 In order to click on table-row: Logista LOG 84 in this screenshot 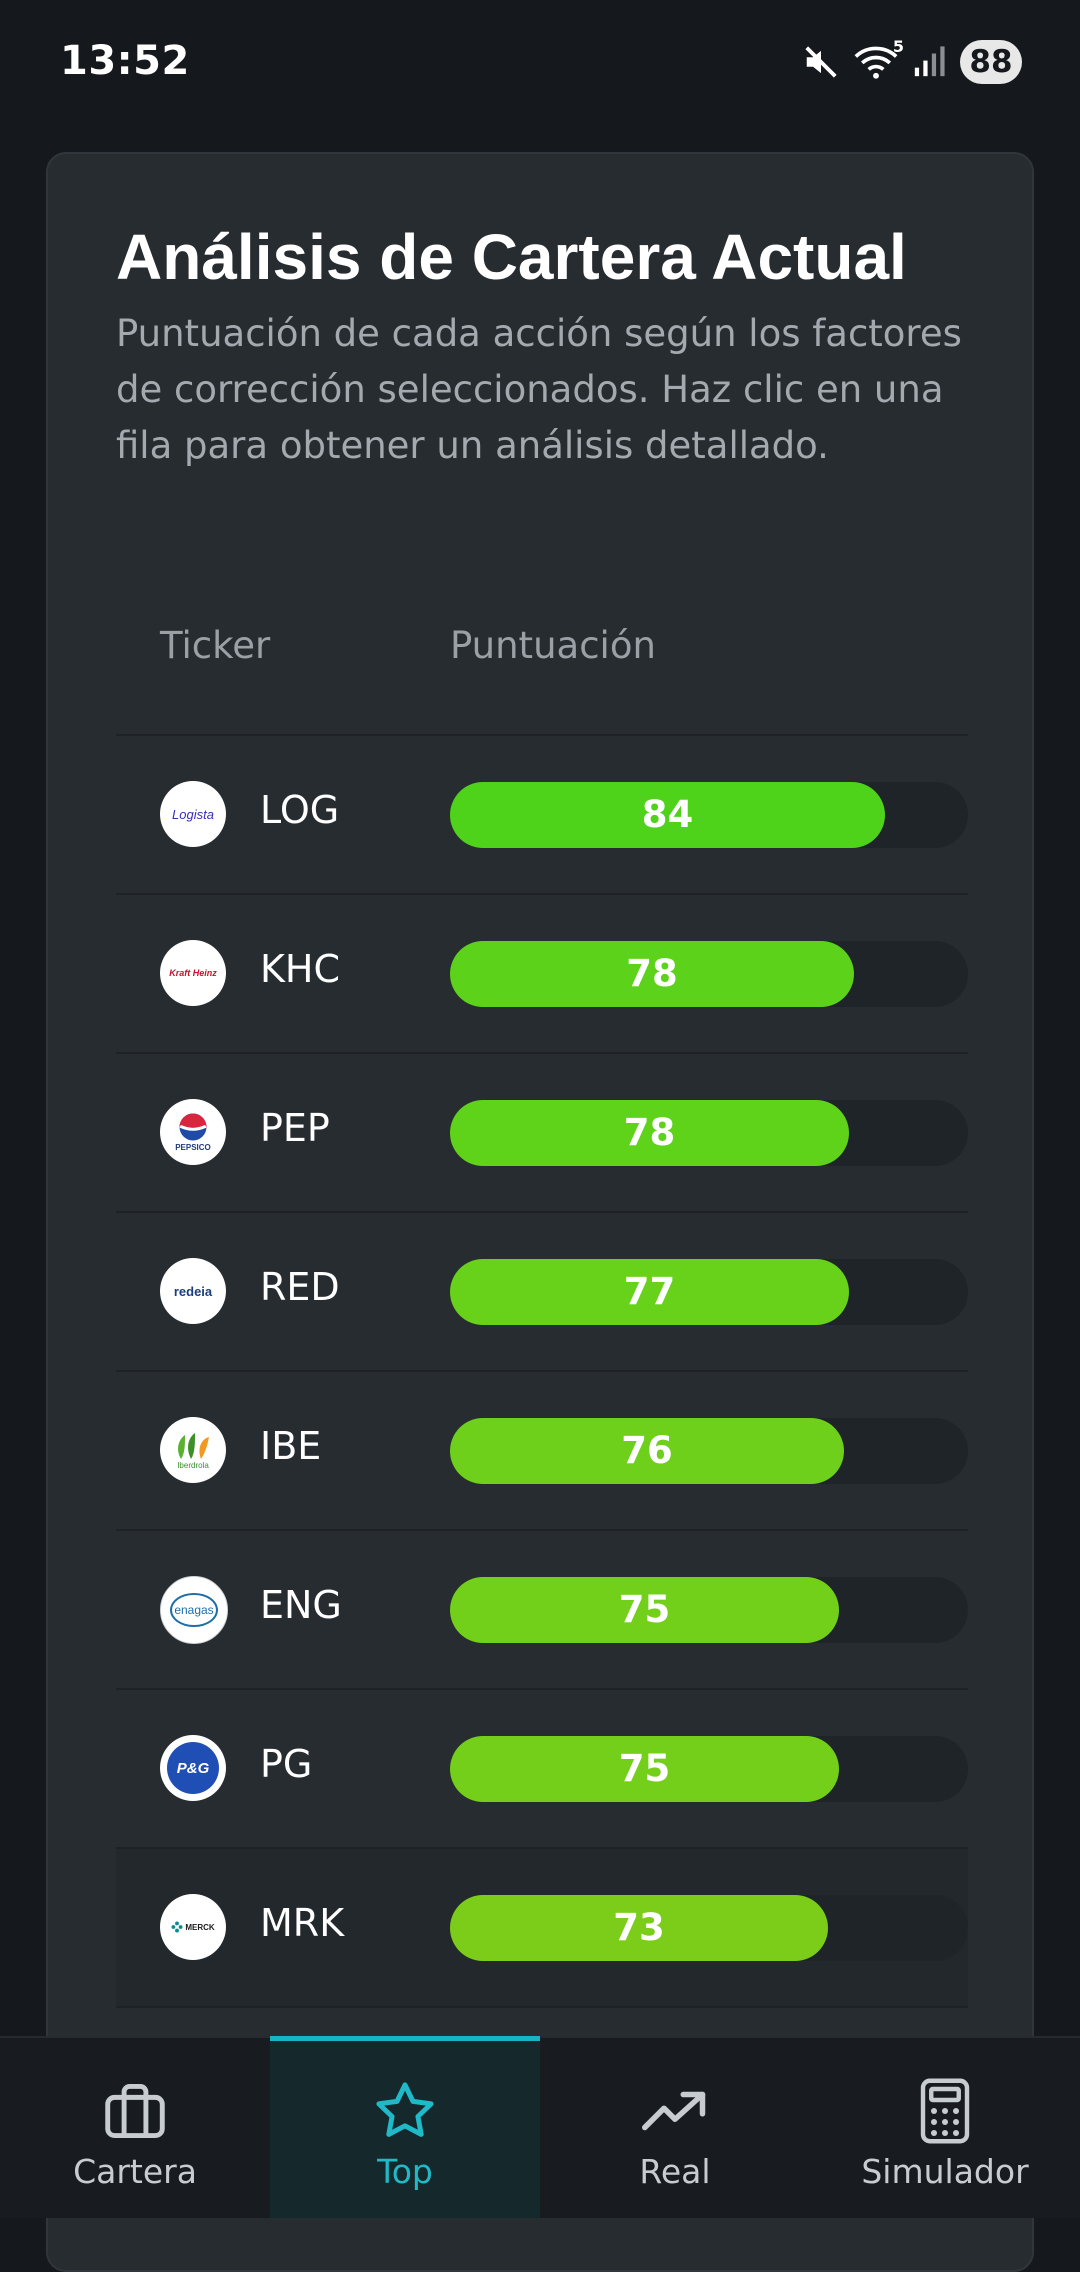, I will do `click(542, 815)`.